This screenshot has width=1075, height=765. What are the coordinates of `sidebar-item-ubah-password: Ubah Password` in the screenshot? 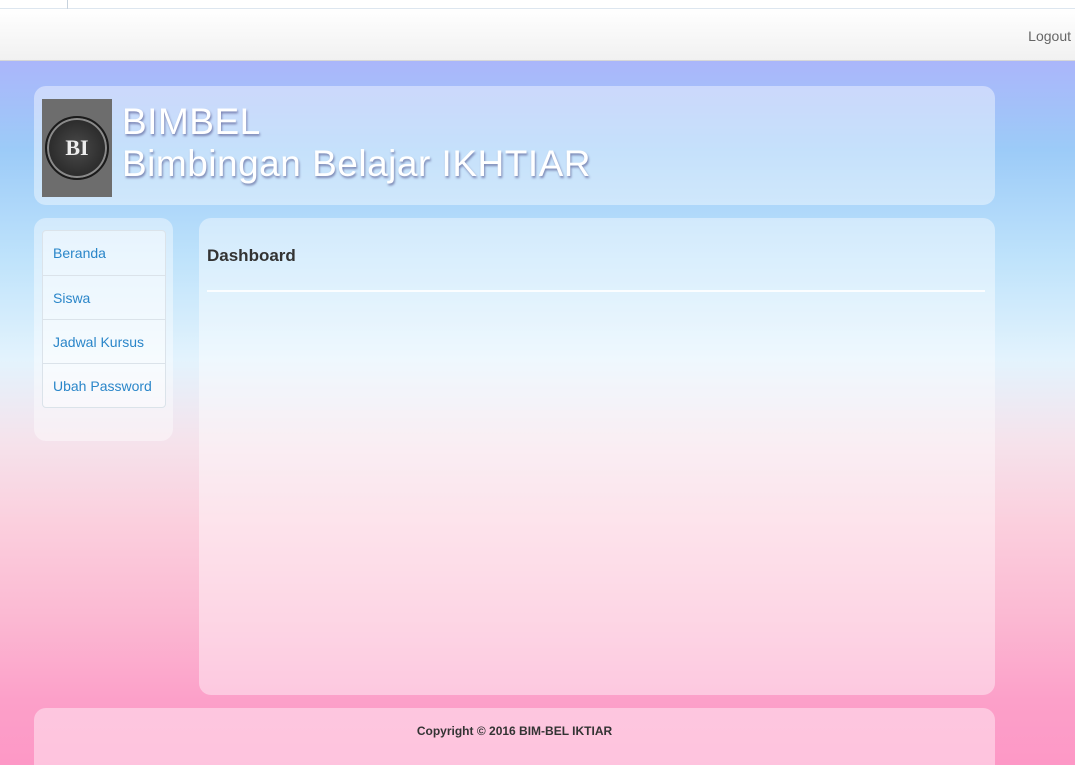 It's located at (104, 385).